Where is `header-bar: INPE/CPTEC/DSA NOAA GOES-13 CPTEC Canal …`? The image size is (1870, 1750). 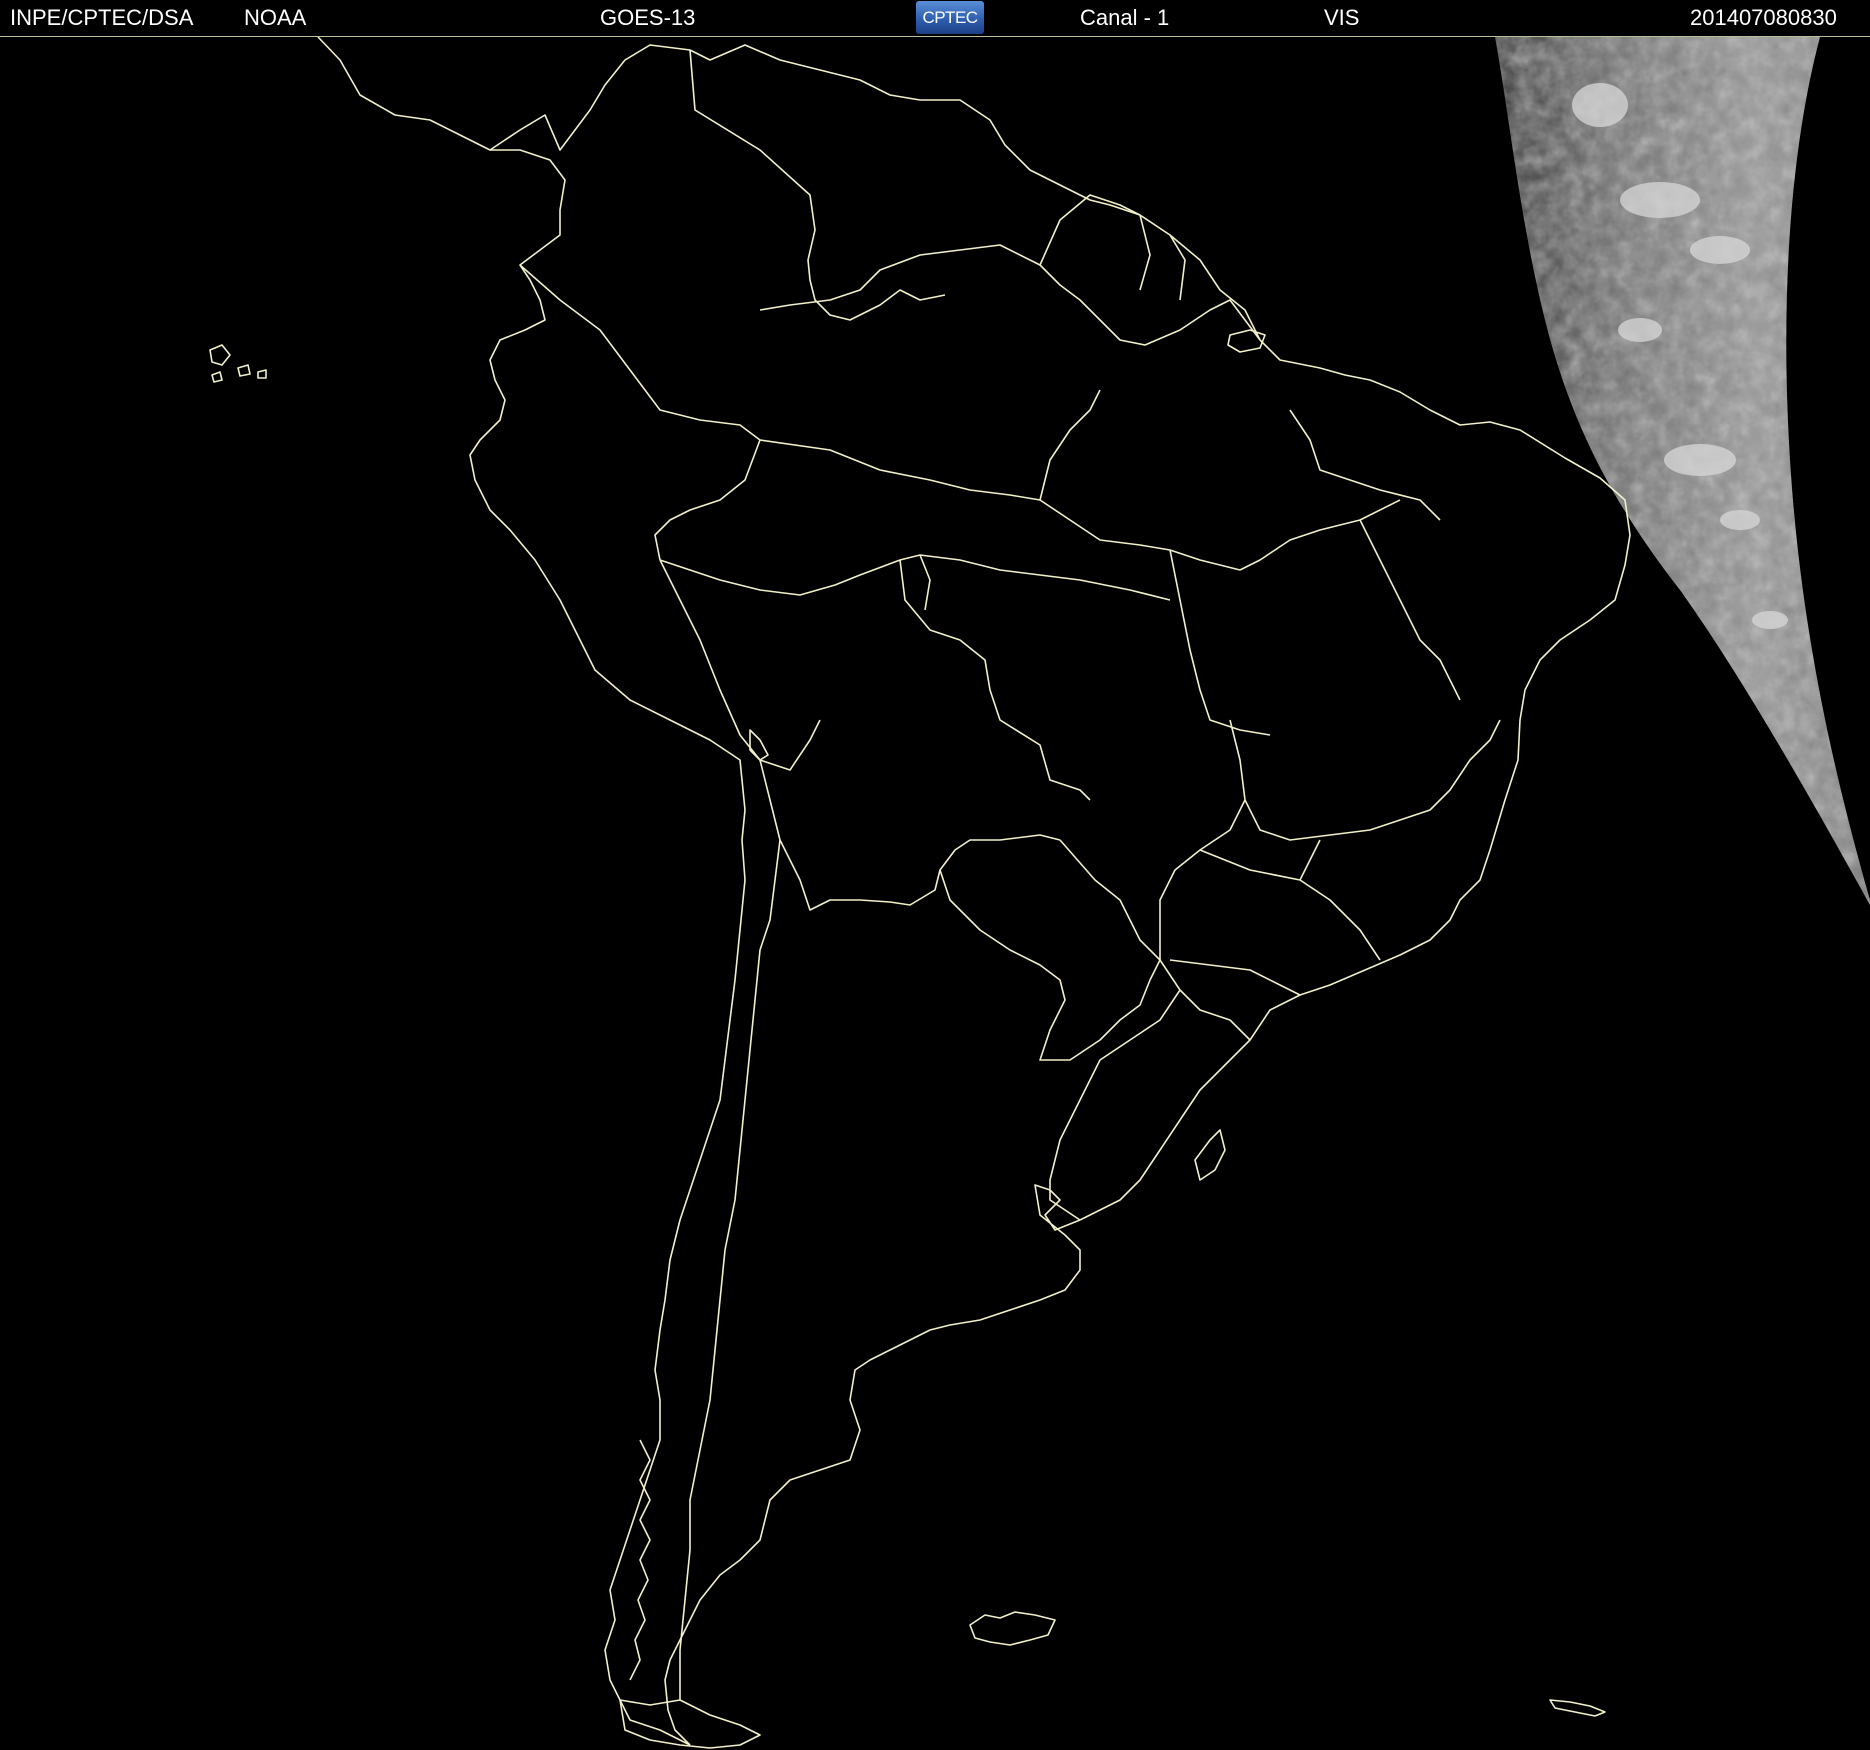
header-bar: INPE/CPTEC/DSA NOAA GOES-13 CPTEC Canal … is located at coordinates (935, 18).